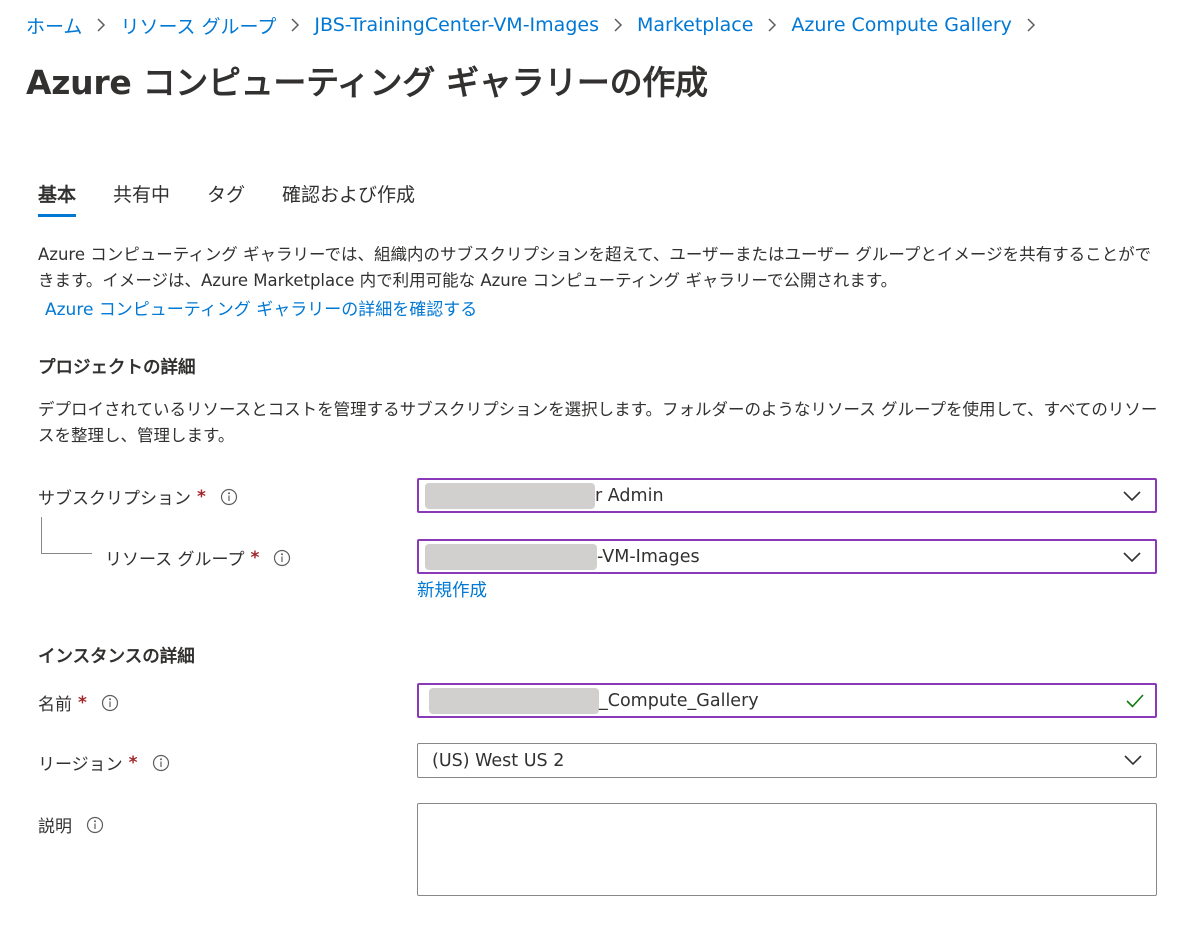 Image resolution: width=1200 pixels, height=946 pixels. What do you see at coordinates (787, 495) in the screenshot?
I see `subscription-dropdown: r Admin` at bounding box center [787, 495].